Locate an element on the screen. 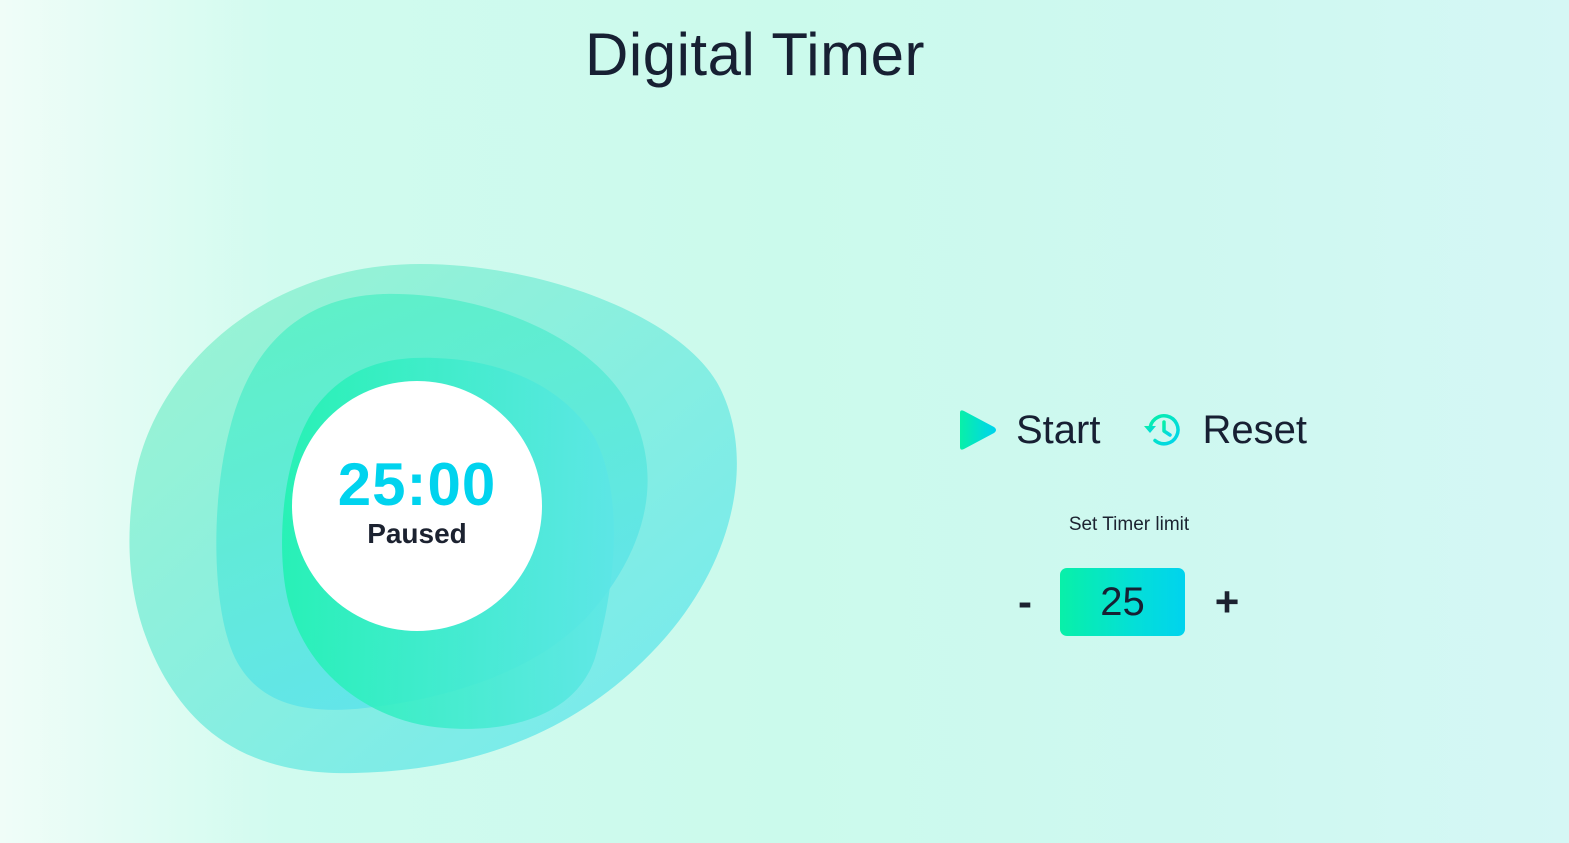 The height and width of the screenshot is (843, 1569). play-icon is located at coordinates (977, 430).